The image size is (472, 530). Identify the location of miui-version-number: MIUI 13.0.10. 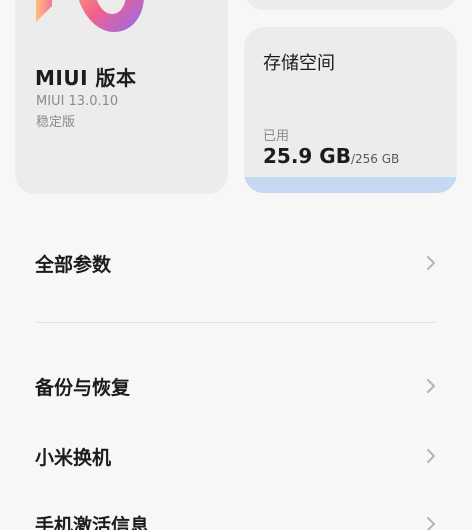
(77, 101).